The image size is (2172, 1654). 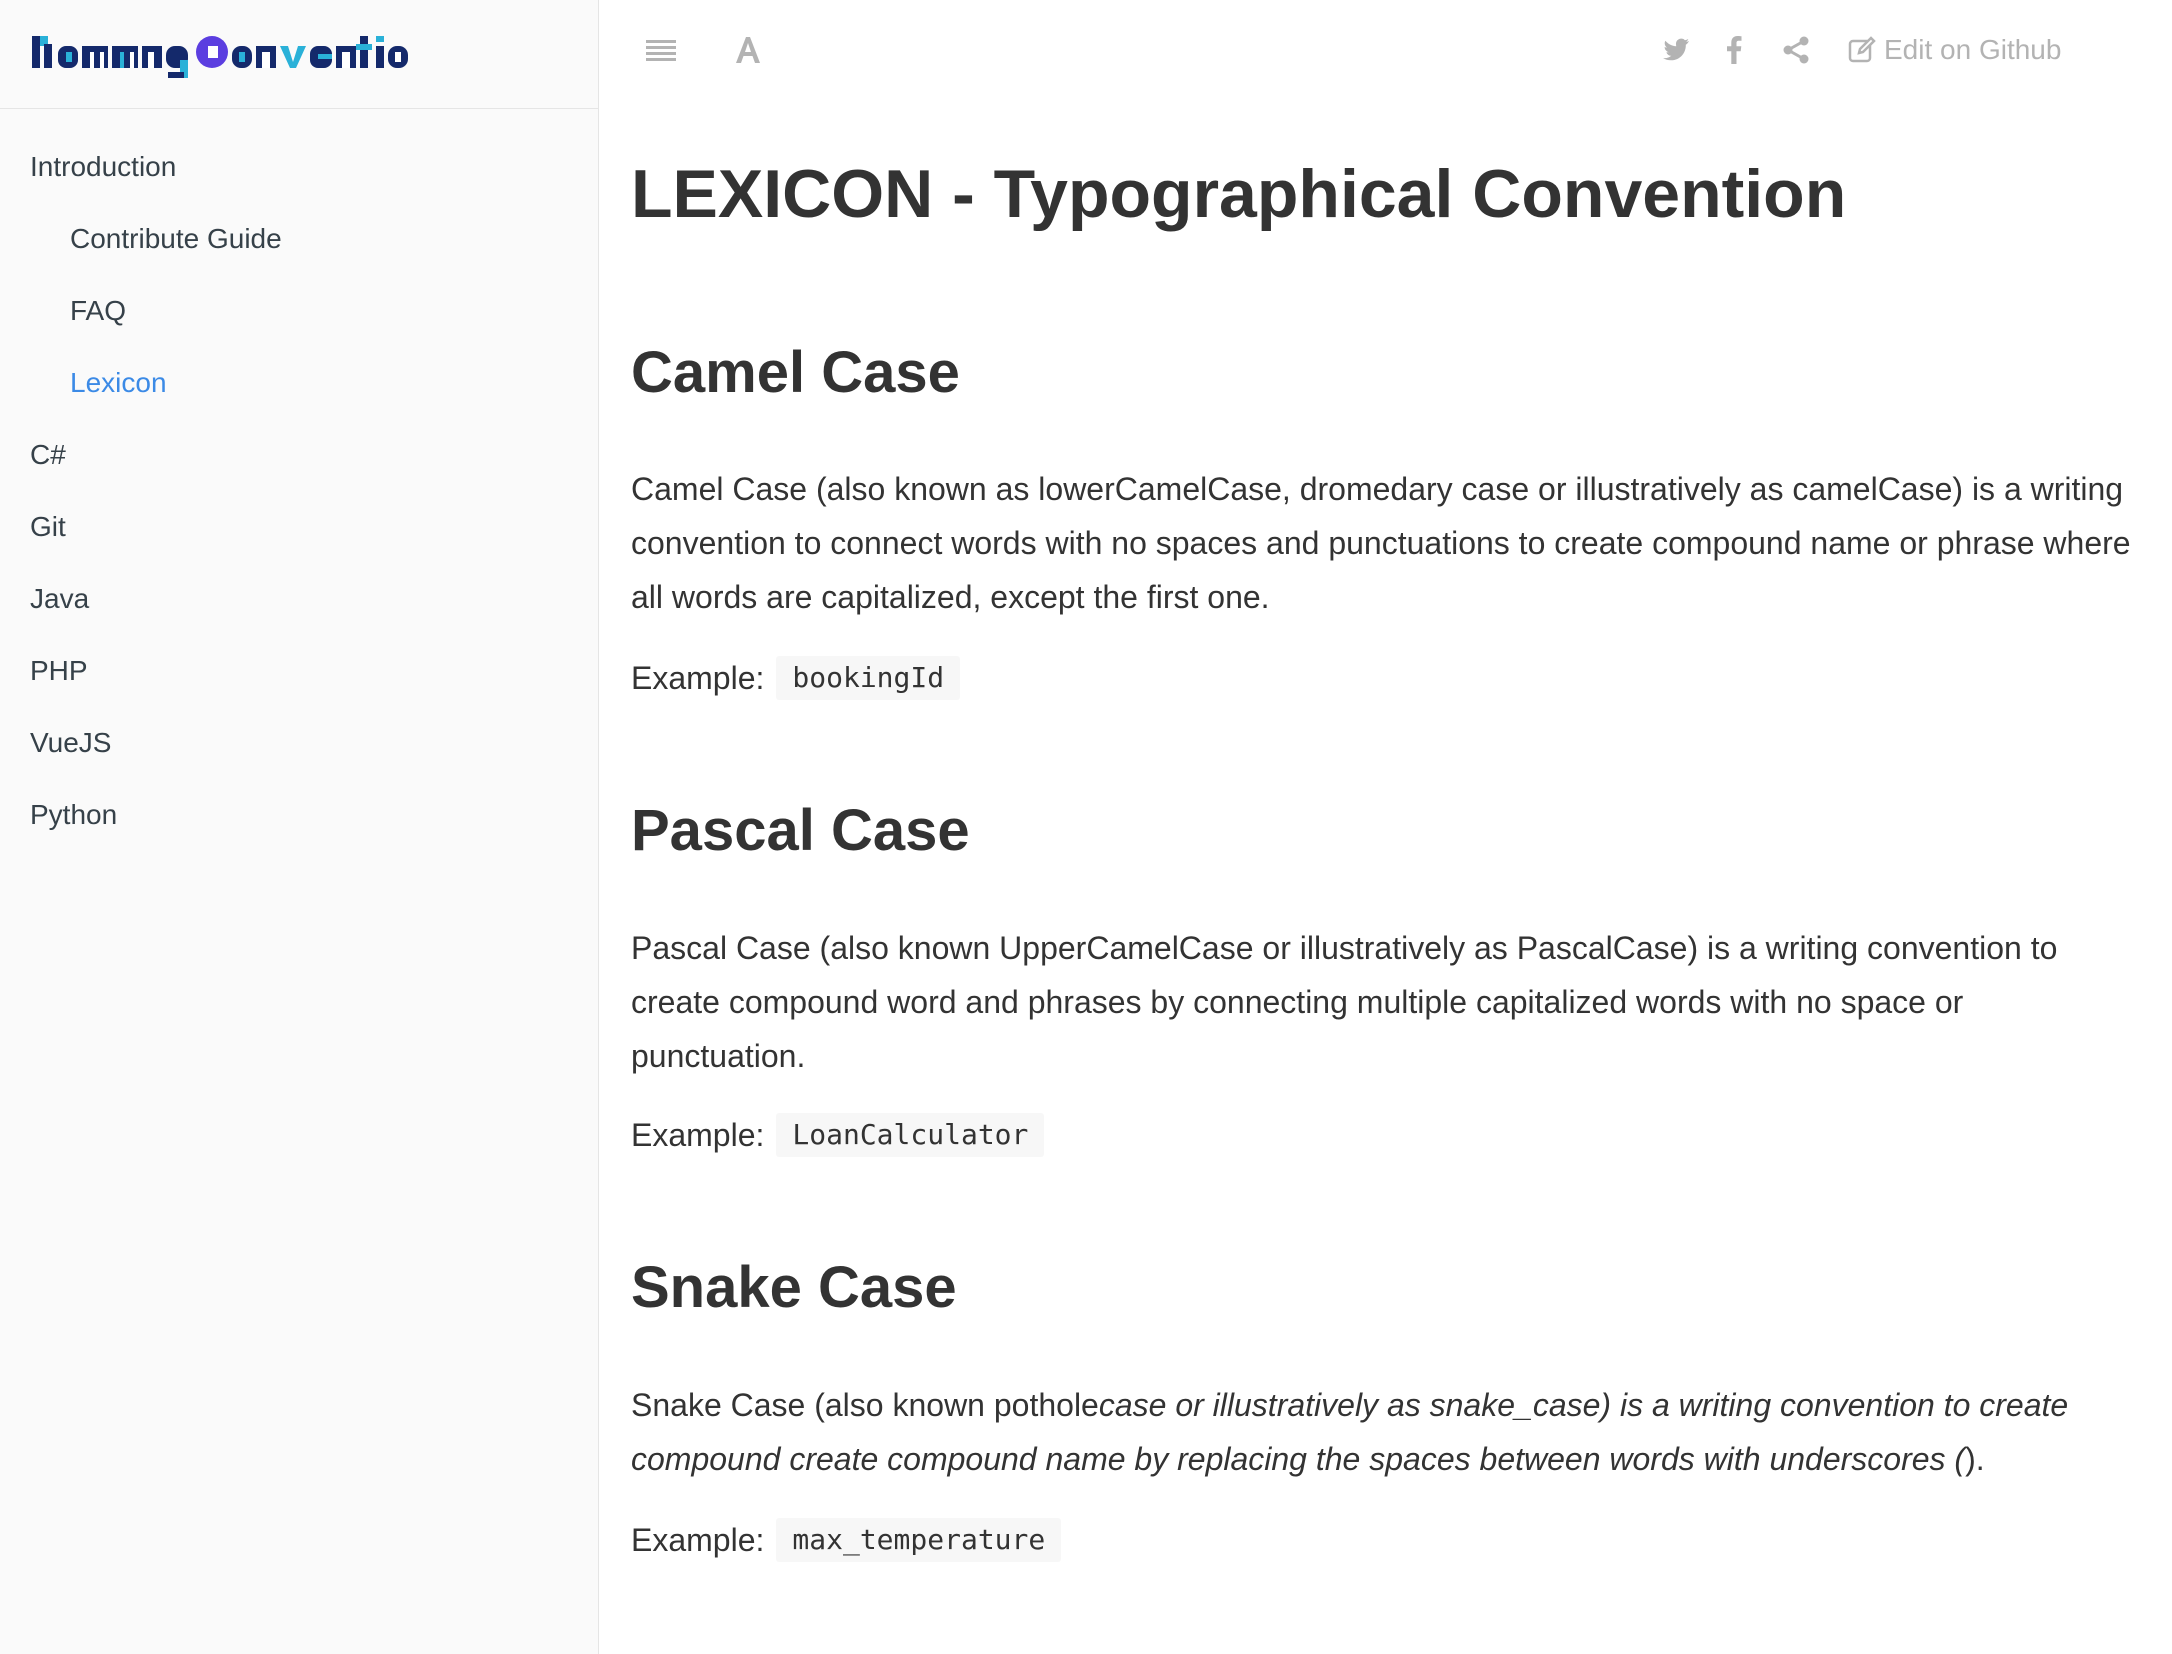 What do you see at coordinates (868, 678) in the screenshot?
I see `example-code: bookingId` at bounding box center [868, 678].